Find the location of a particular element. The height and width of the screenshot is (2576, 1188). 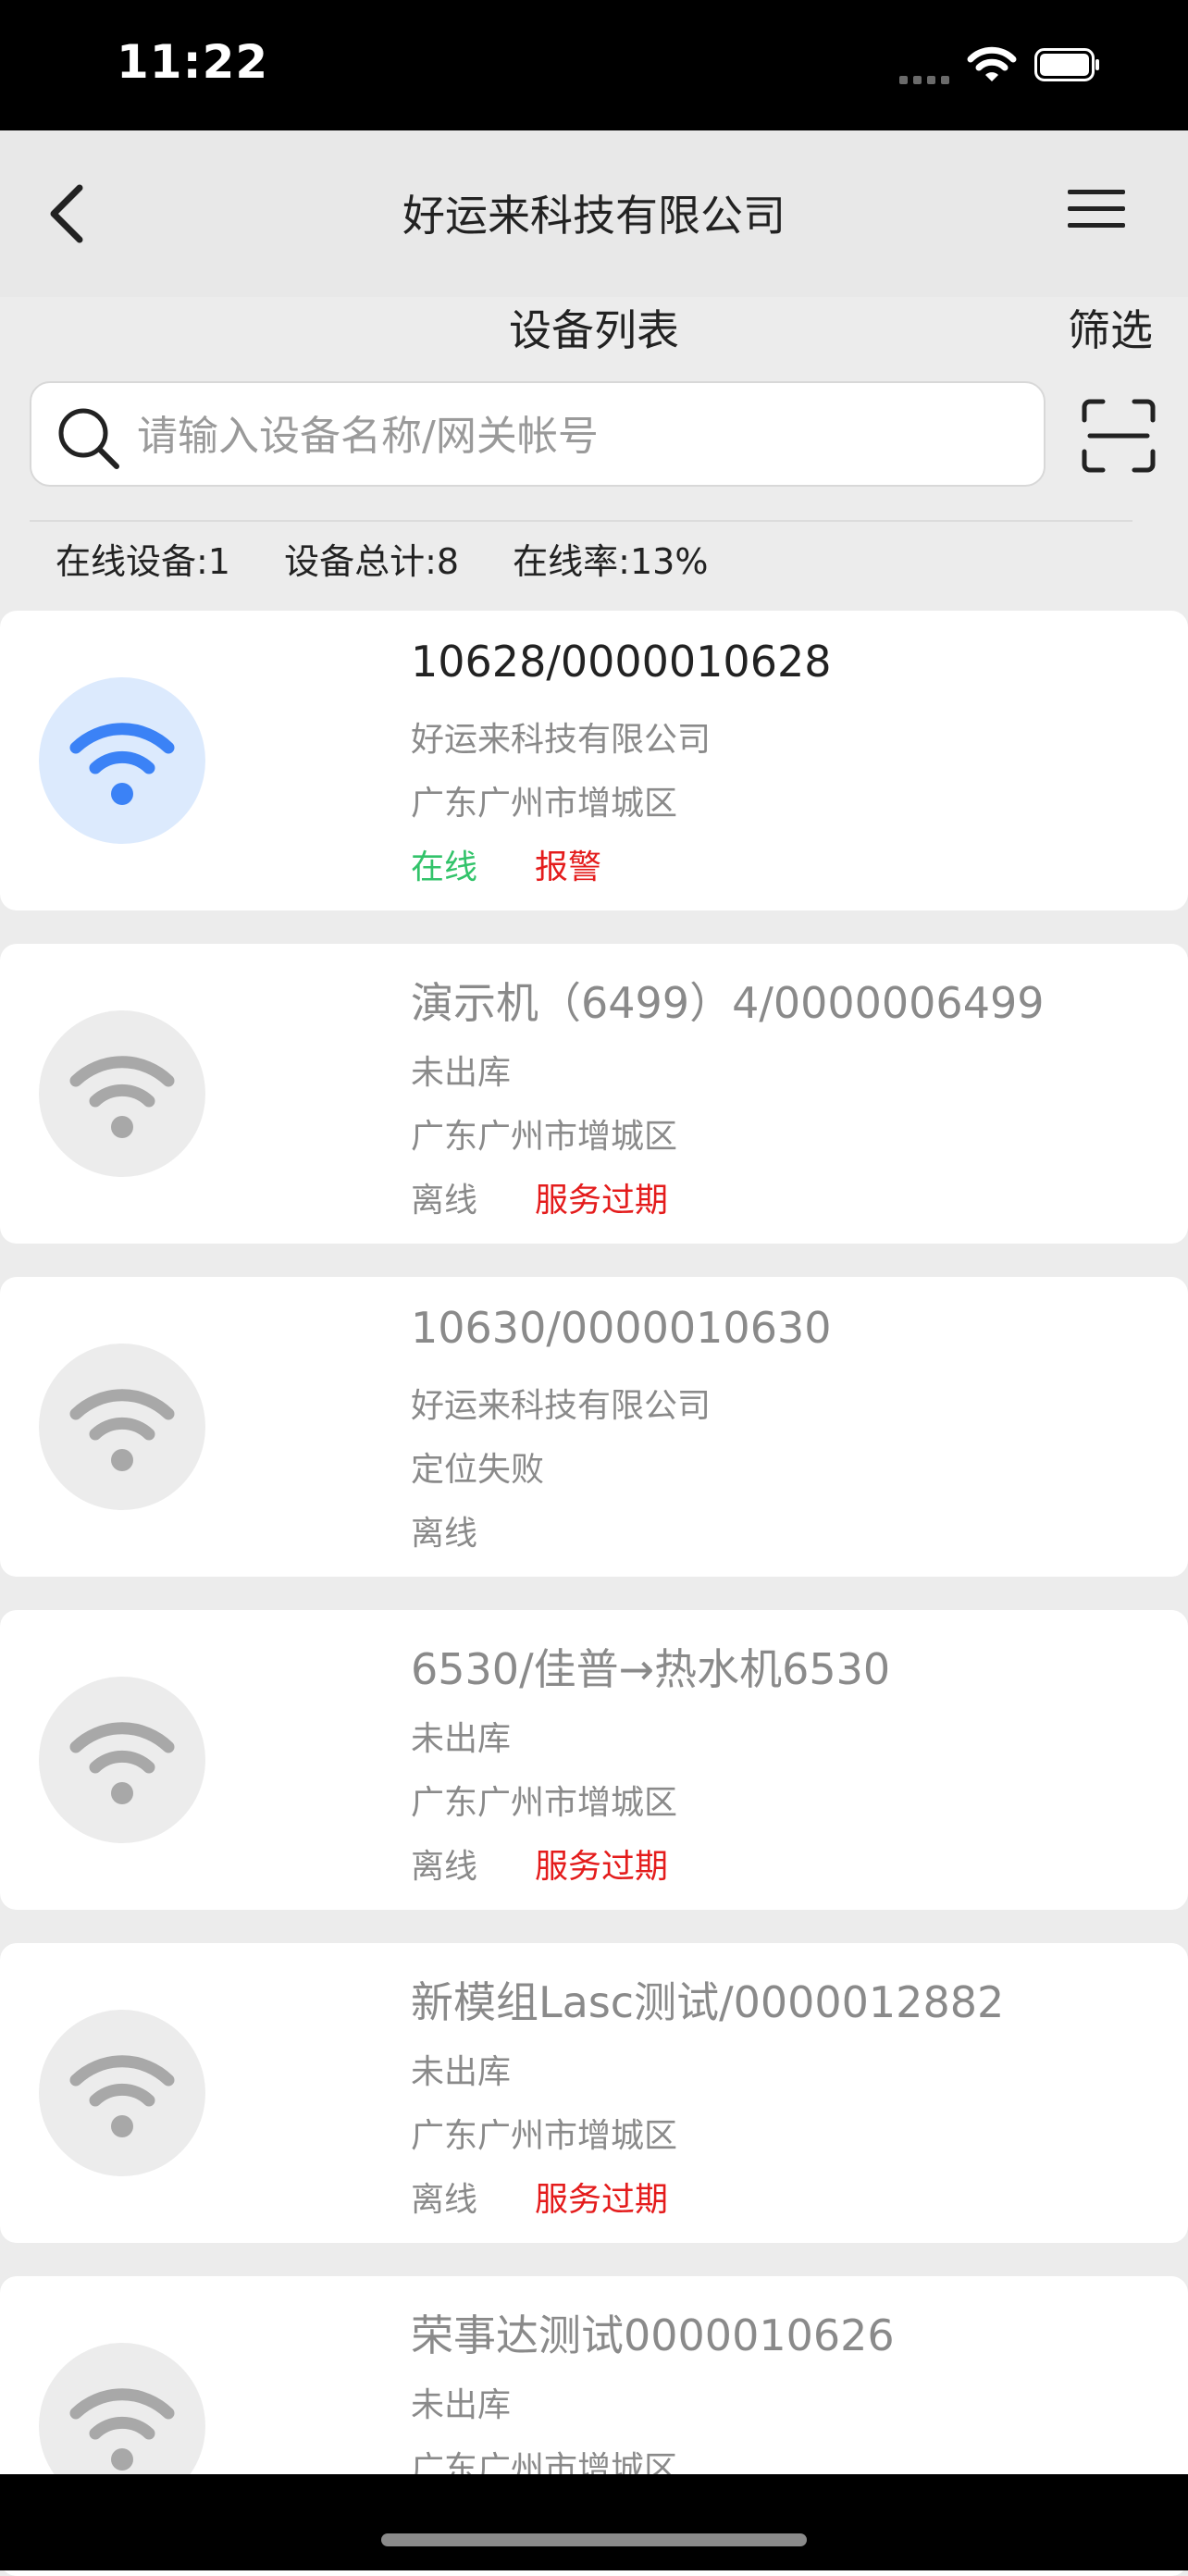

home-indicator is located at coordinates (594, 2540).